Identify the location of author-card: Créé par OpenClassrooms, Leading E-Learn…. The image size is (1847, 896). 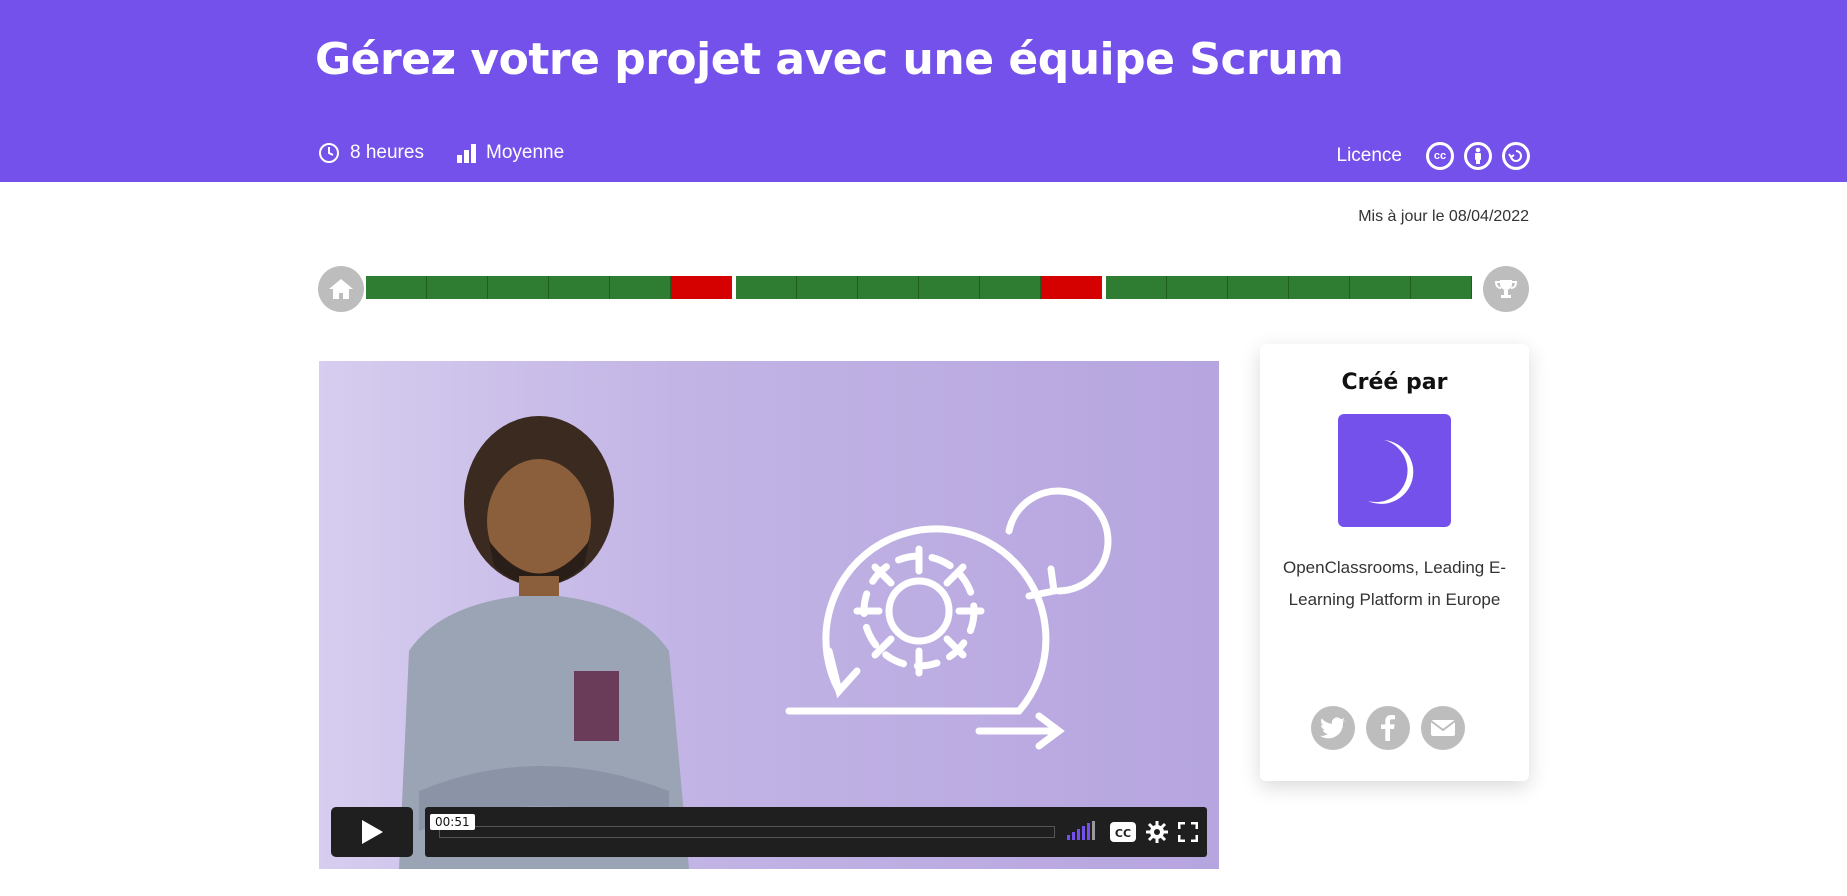
(1394, 562).